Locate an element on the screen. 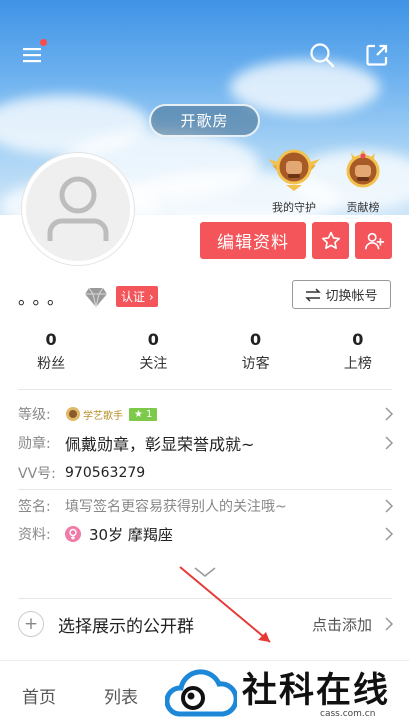  follow-button is located at coordinates (373, 240).